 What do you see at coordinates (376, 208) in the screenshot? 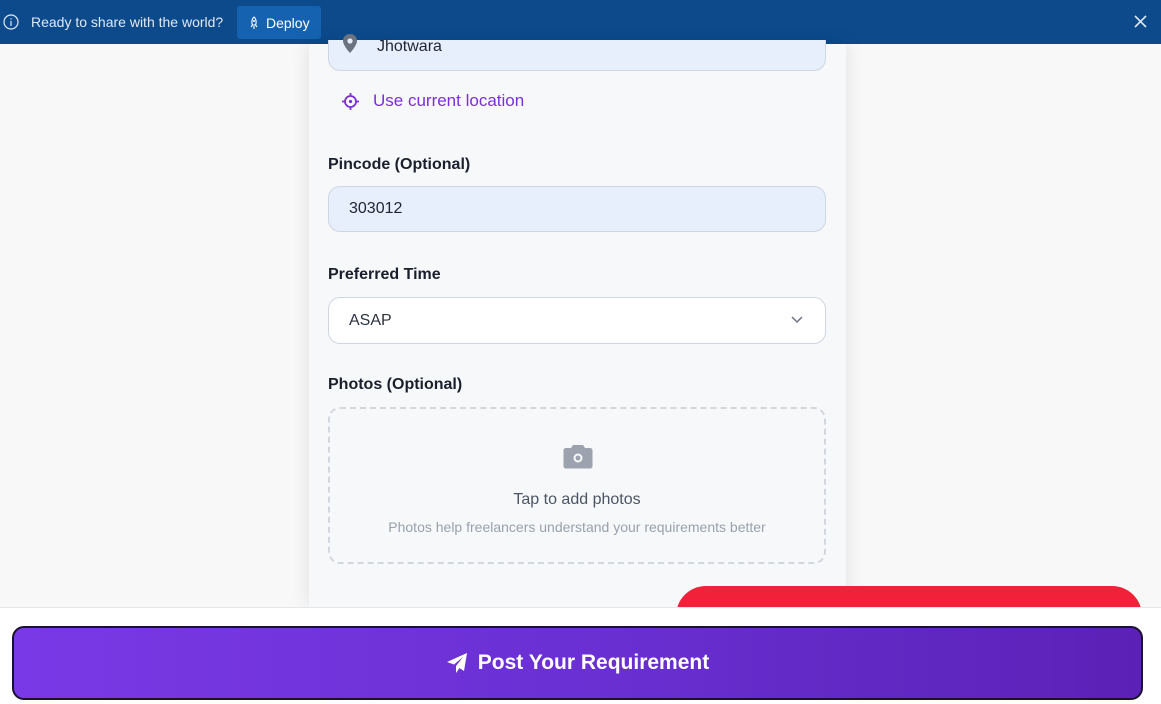
I see `pincode-value: 303012` at bounding box center [376, 208].